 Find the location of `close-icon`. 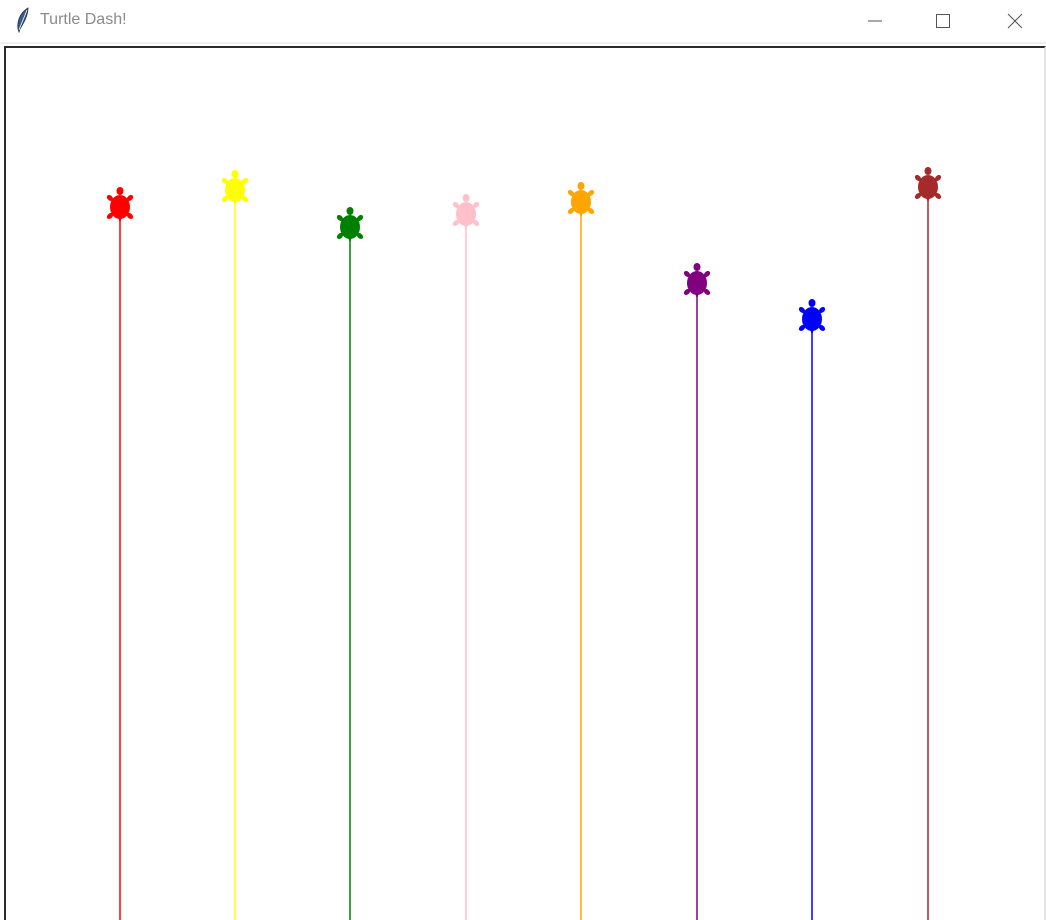

close-icon is located at coordinates (1015, 21).